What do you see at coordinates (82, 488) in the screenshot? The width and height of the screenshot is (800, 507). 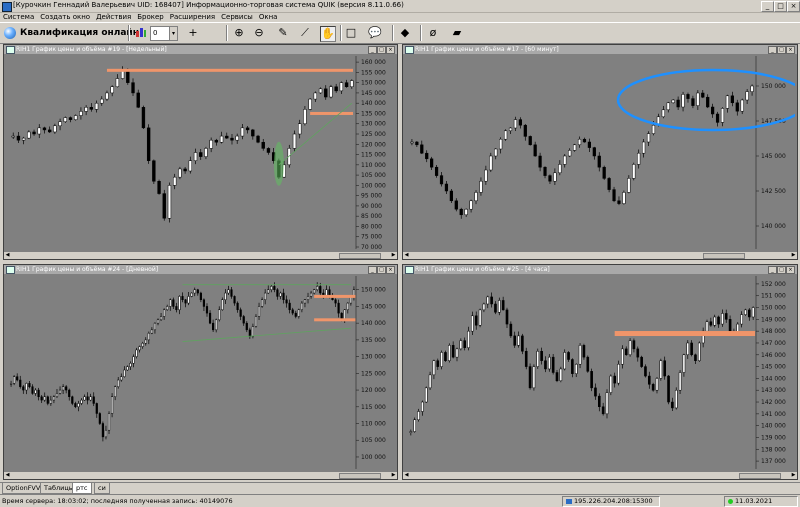 I see `tab-rts: ртс` at bounding box center [82, 488].